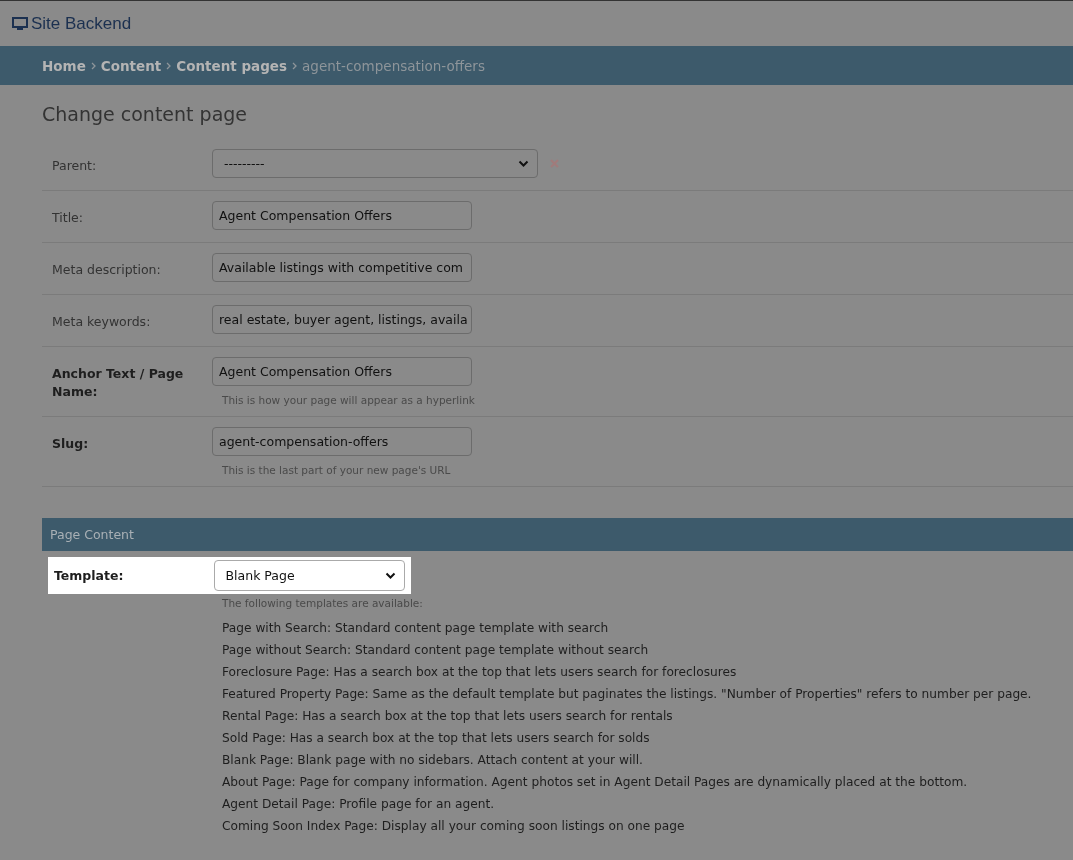 The height and width of the screenshot is (860, 1073). Describe the element at coordinates (102, 322) in the screenshot. I see `field-label: Meta keywords:` at that location.